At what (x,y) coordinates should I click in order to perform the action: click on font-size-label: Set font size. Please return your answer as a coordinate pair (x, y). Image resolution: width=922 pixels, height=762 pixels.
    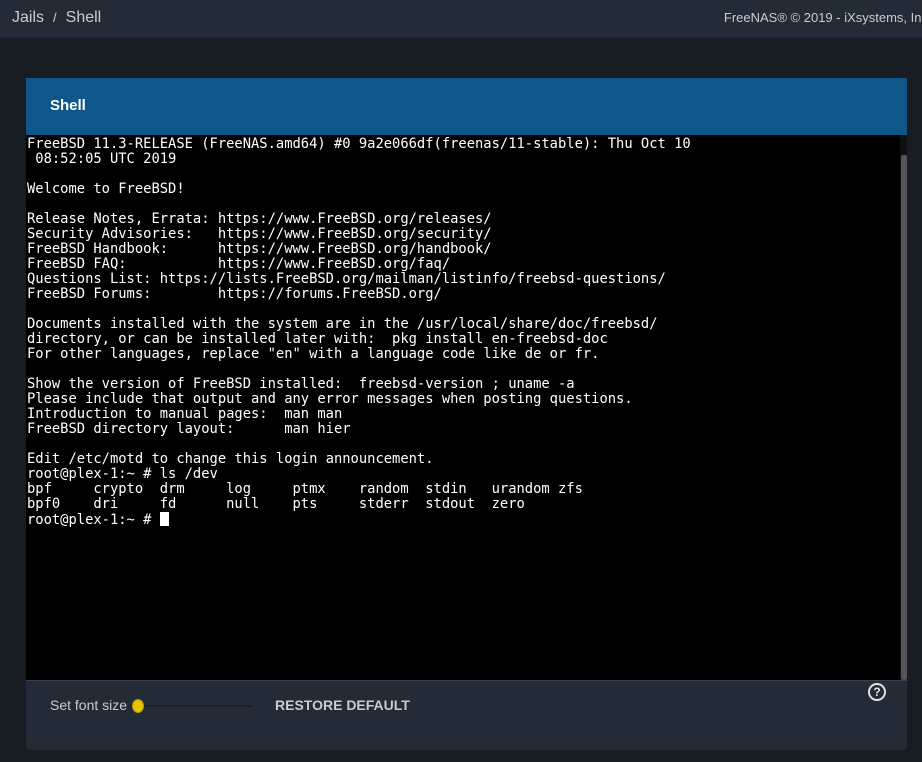
    Looking at the image, I should click on (89, 705).